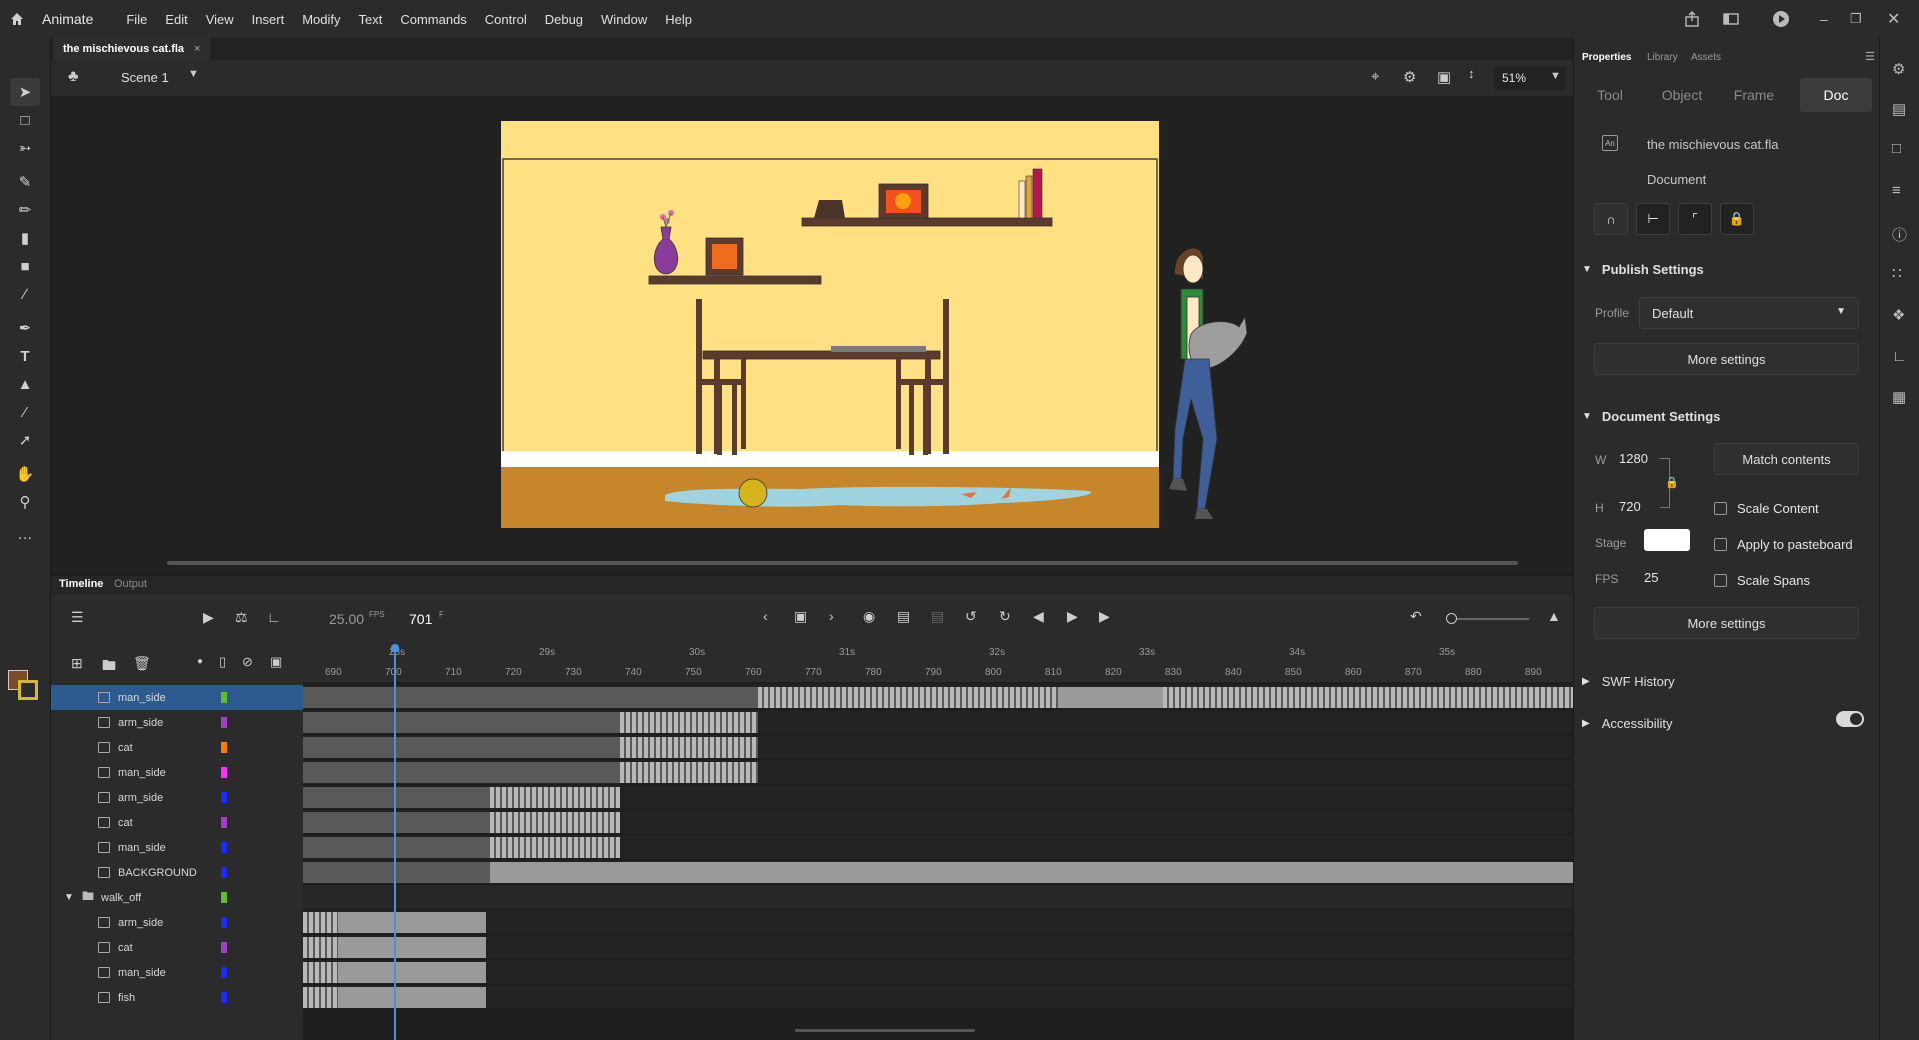  What do you see at coordinates (1416, 616) in the screenshot?
I see `undo-zoom-icon: ↶` at bounding box center [1416, 616].